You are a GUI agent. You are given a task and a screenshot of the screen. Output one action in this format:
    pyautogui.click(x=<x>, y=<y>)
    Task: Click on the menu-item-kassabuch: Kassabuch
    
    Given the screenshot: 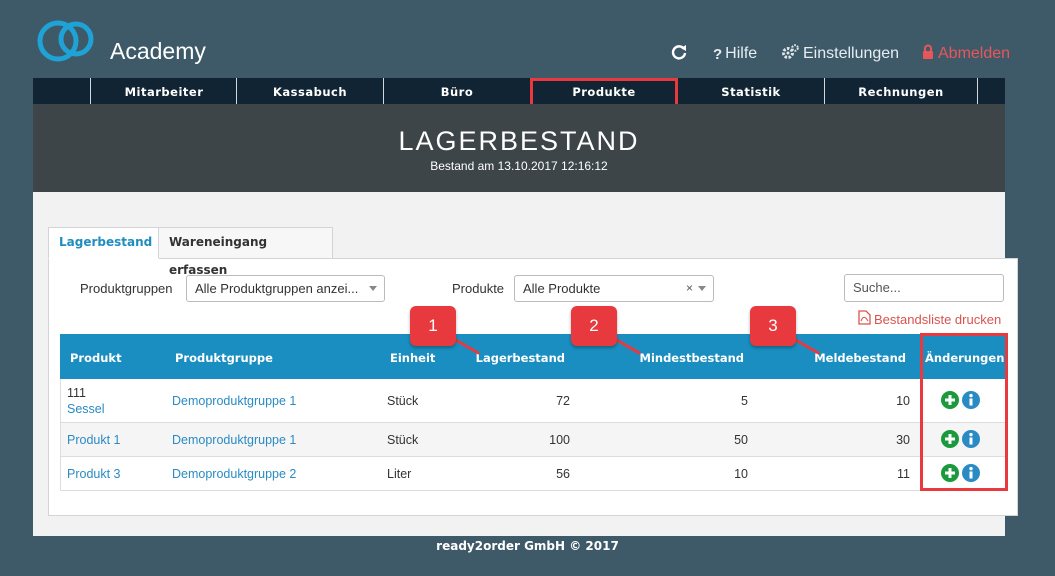 What is the action you would take?
    pyautogui.click(x=309, y=91)
    